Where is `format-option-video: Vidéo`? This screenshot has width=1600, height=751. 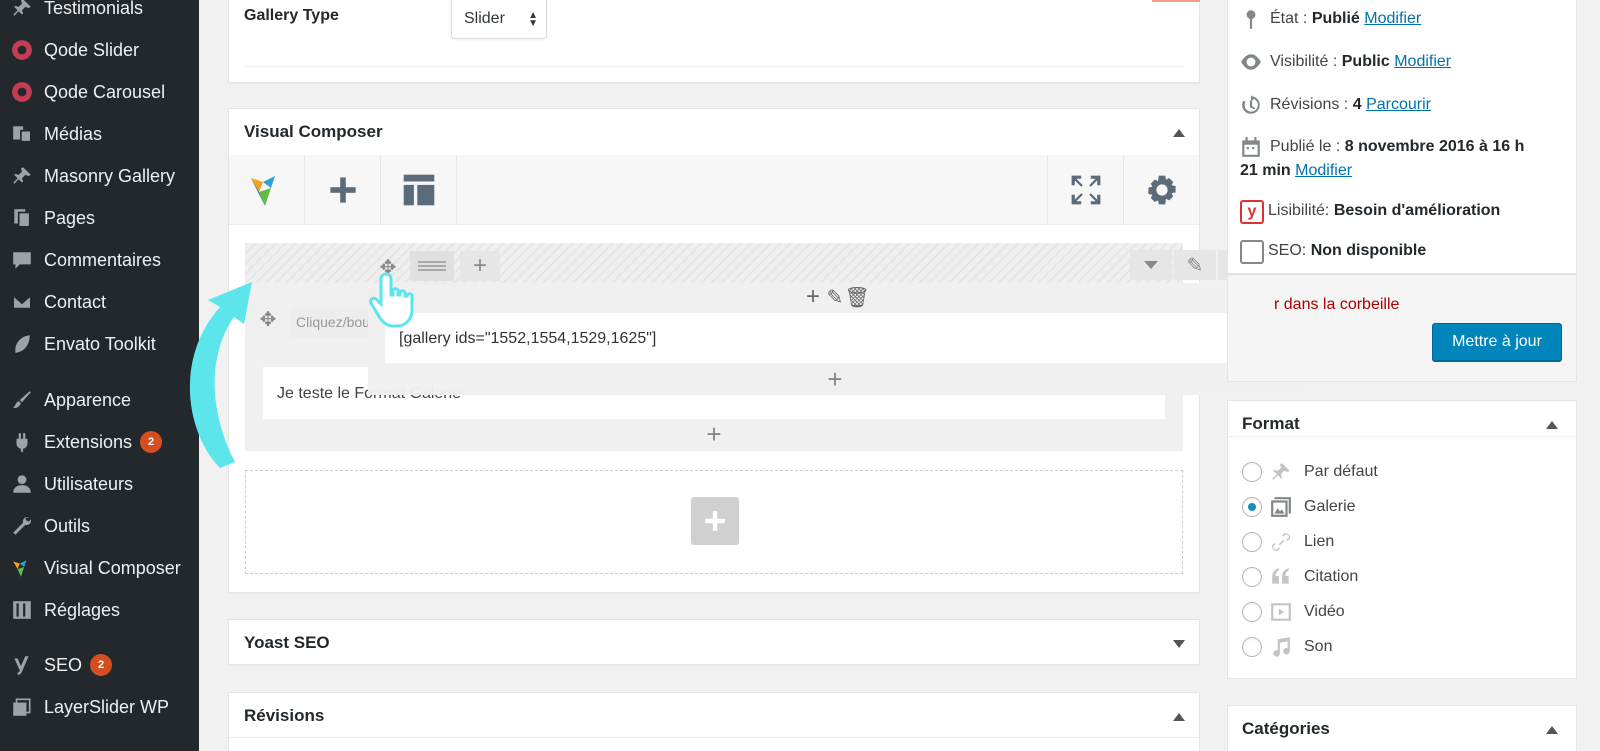
format-option-video: Vidéo is located at coordinates (1293, 612).